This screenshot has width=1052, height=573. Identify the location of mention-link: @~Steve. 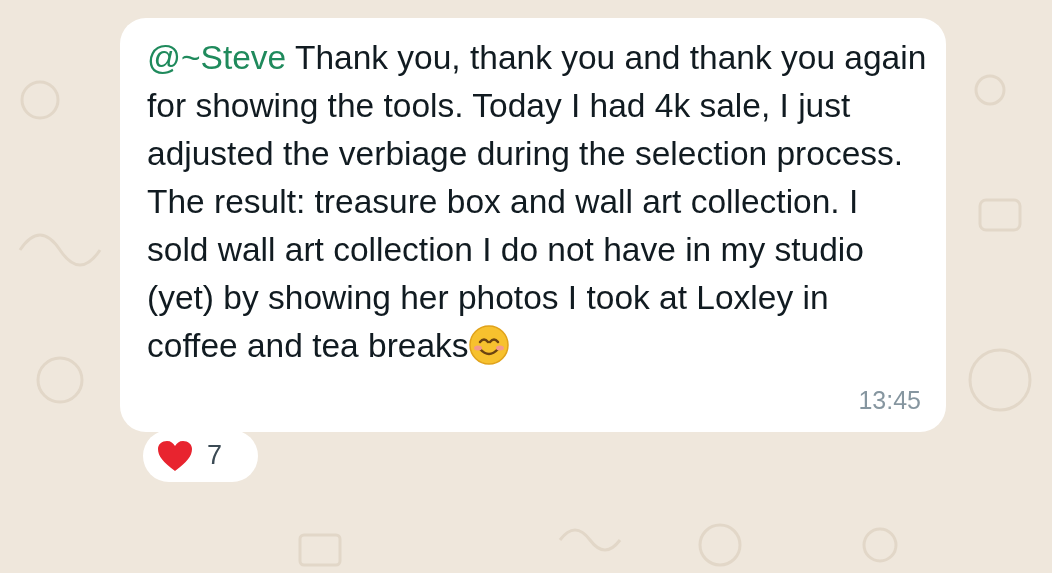
(217, 57).